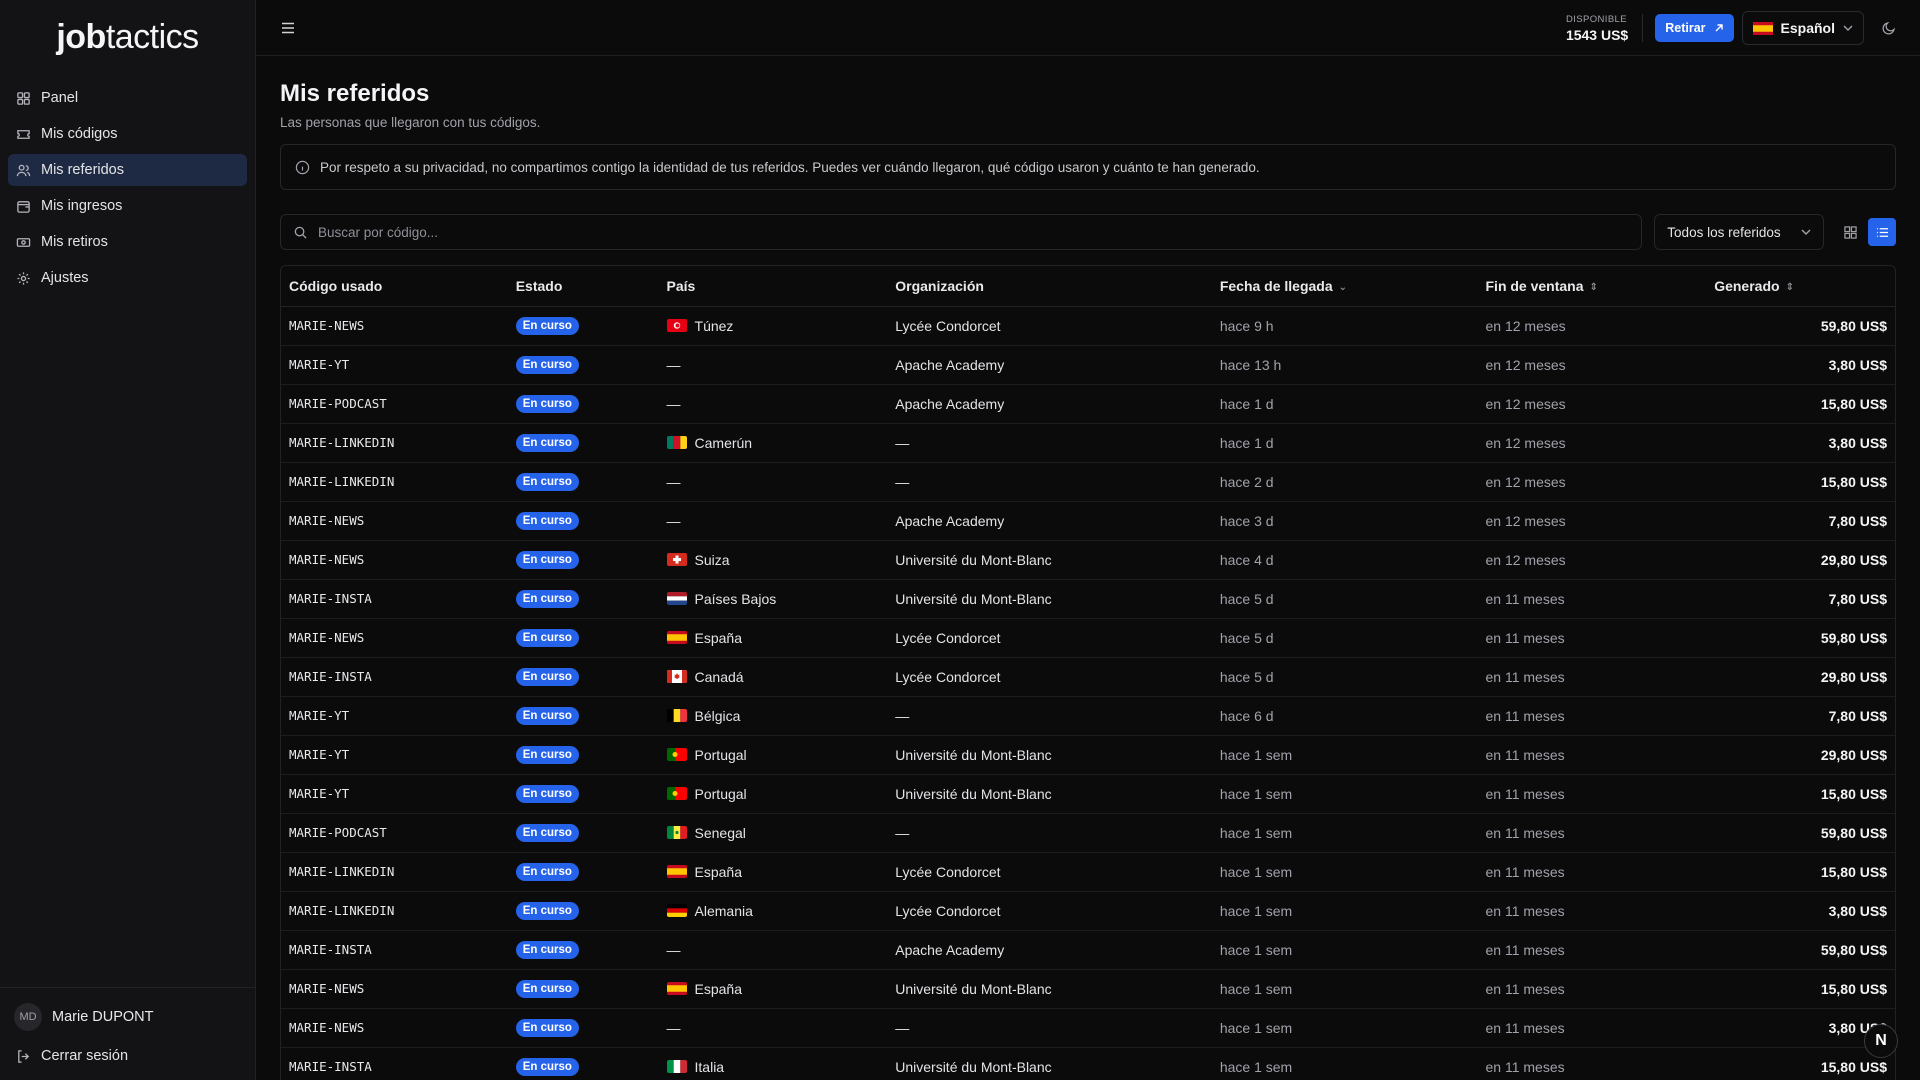  Describe the element at coordinates (23, 98) in the screenshot. I see `dashboard-icon` at that location.